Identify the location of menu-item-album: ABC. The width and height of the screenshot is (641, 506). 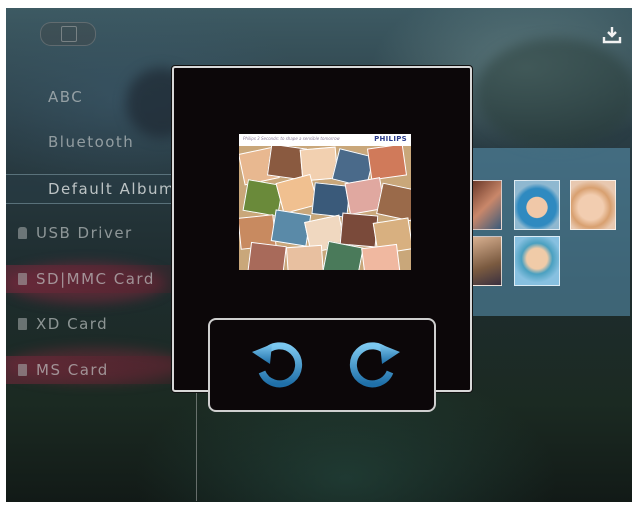
(86, 97).